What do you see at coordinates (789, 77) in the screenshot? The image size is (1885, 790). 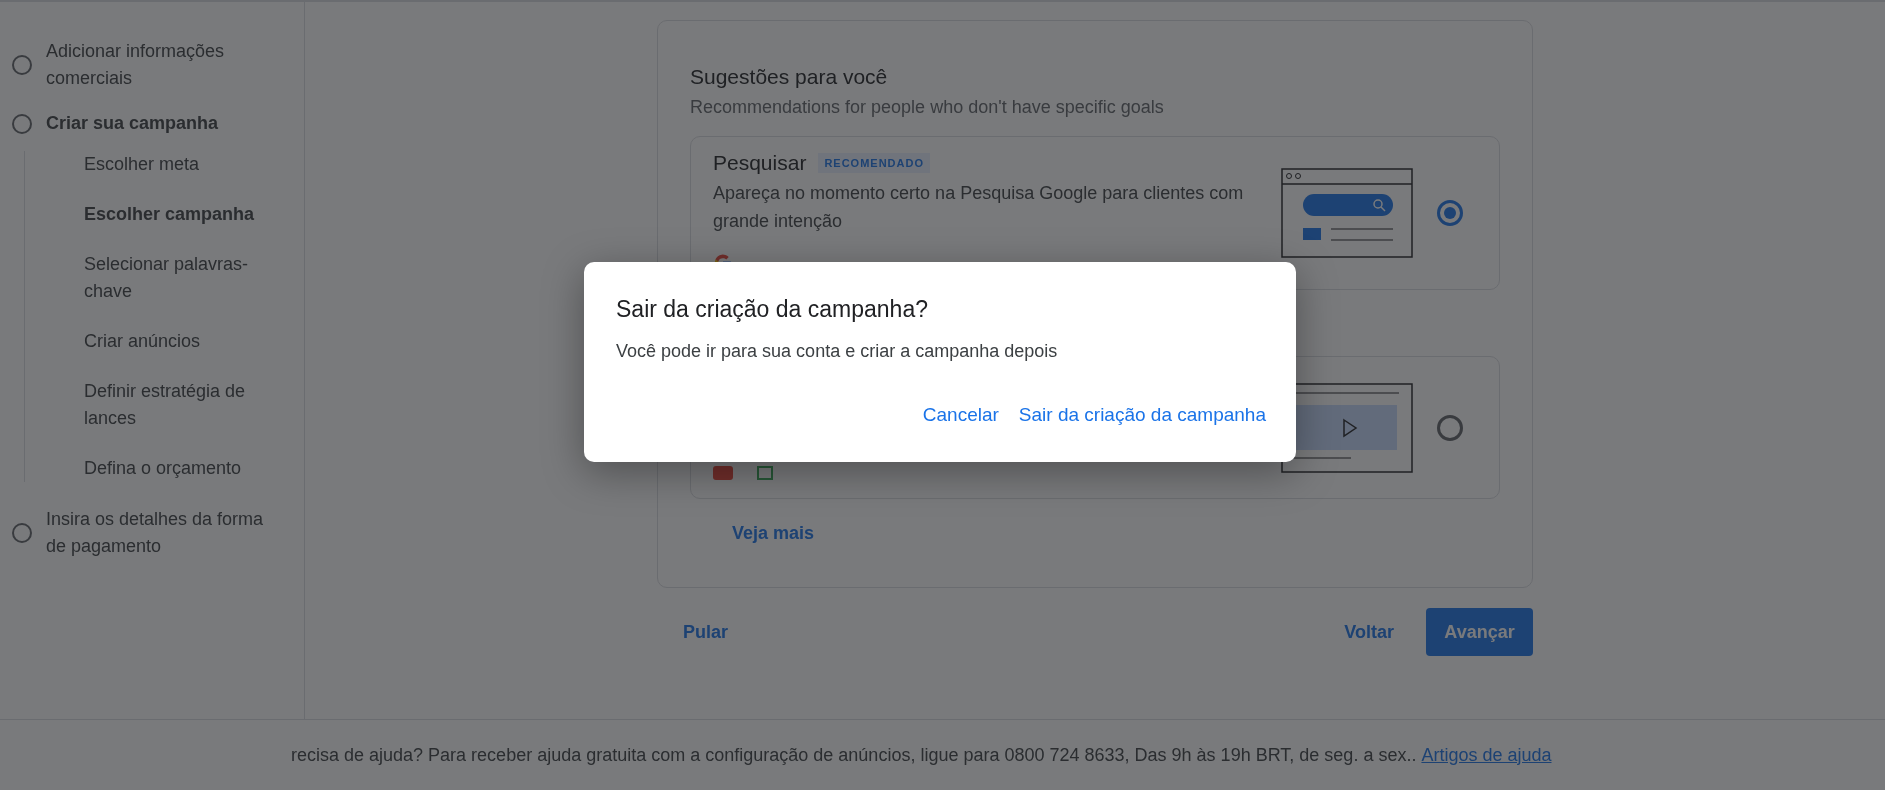 I see `card-title: Sugestões para você` at bounding box center [789, 77].